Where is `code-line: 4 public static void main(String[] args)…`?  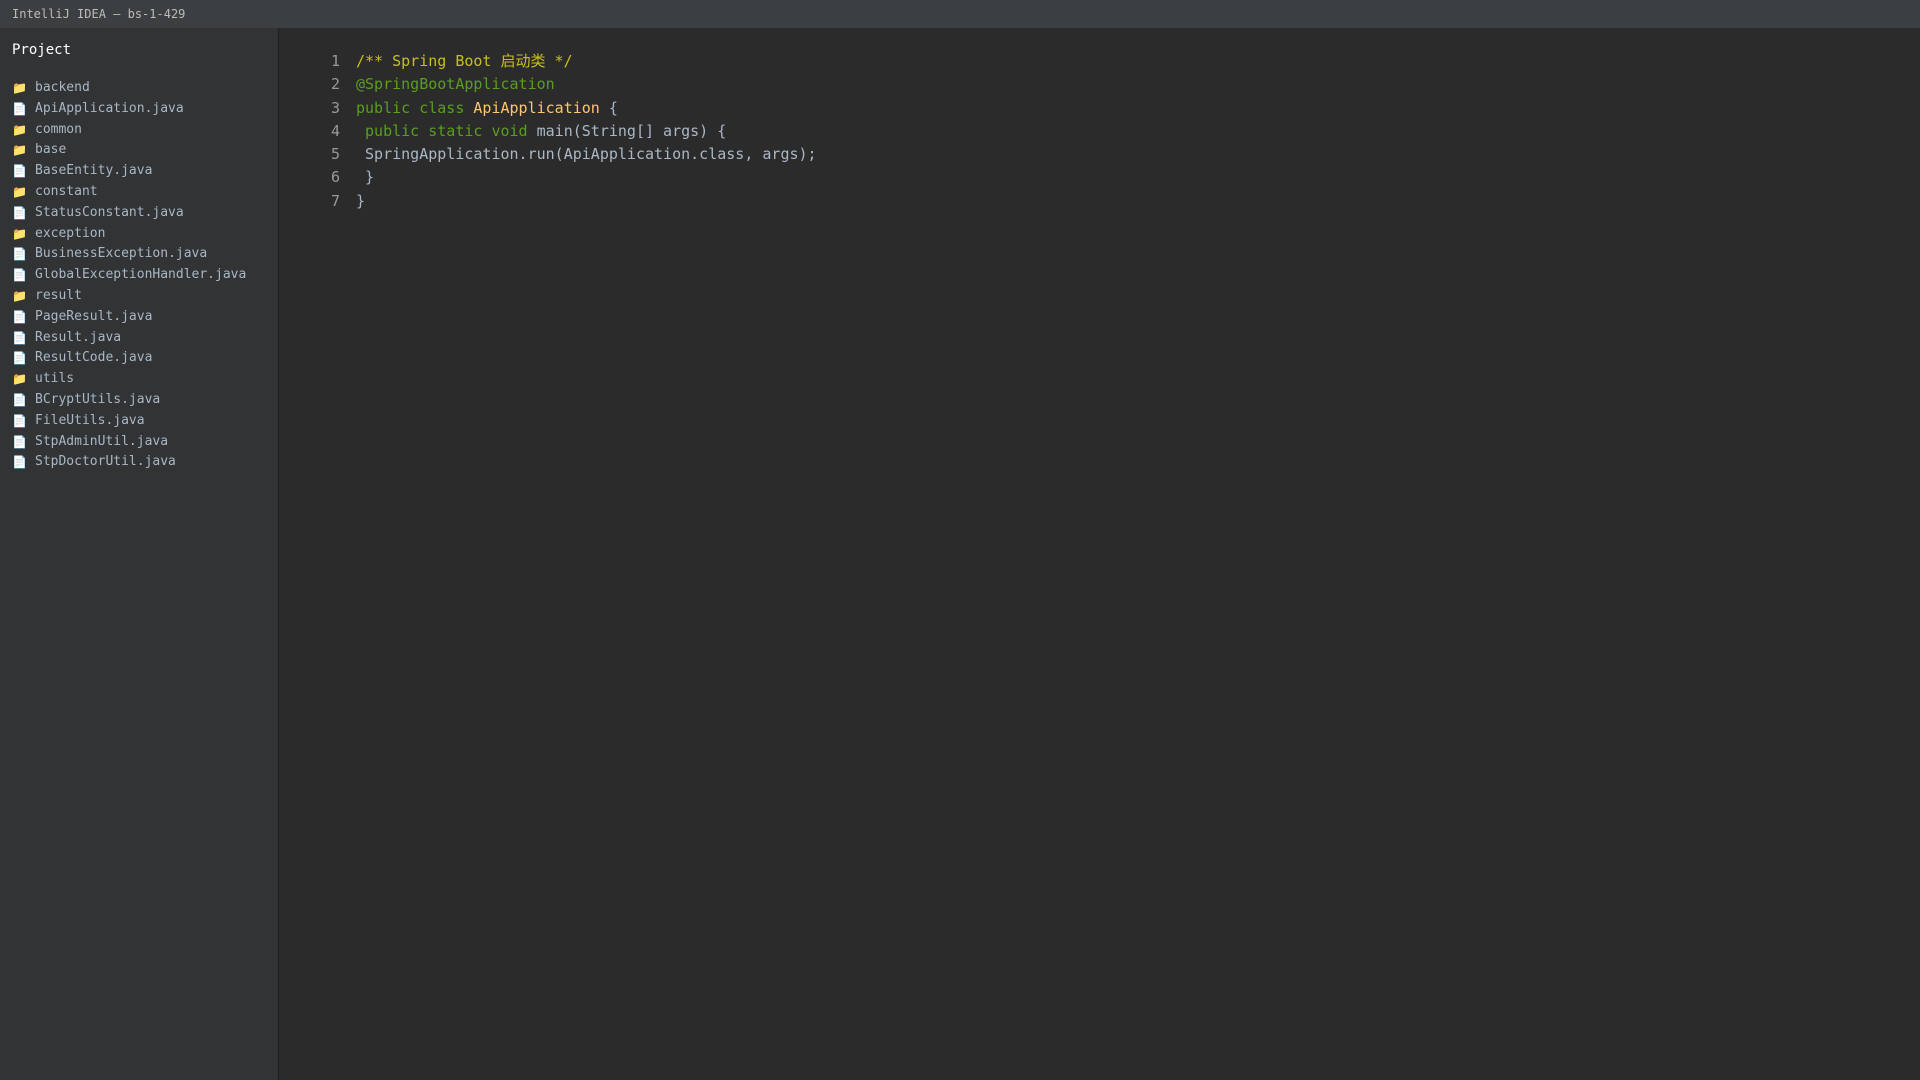
code-line: 4 public static void main(String[] args)… is located at coordinates (548, 131).